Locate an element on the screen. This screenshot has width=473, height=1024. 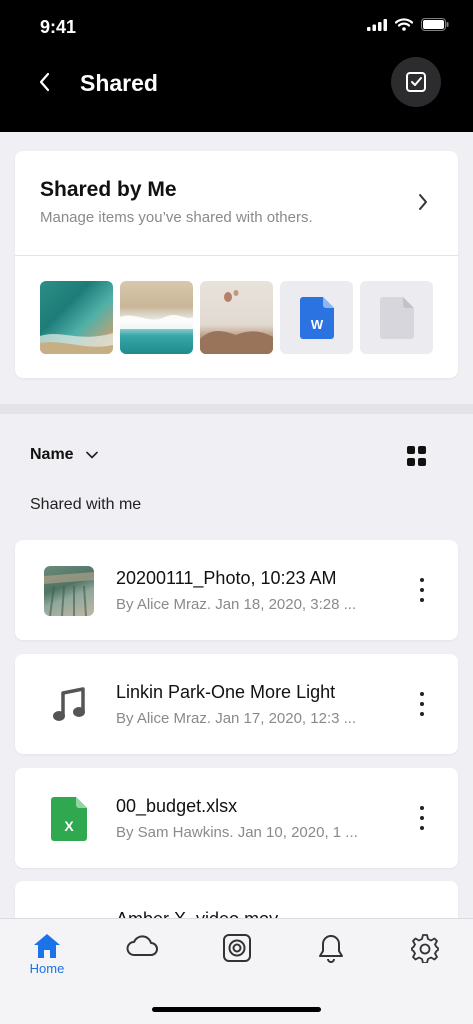
cloud-icon is located at coordinates (142, 945).